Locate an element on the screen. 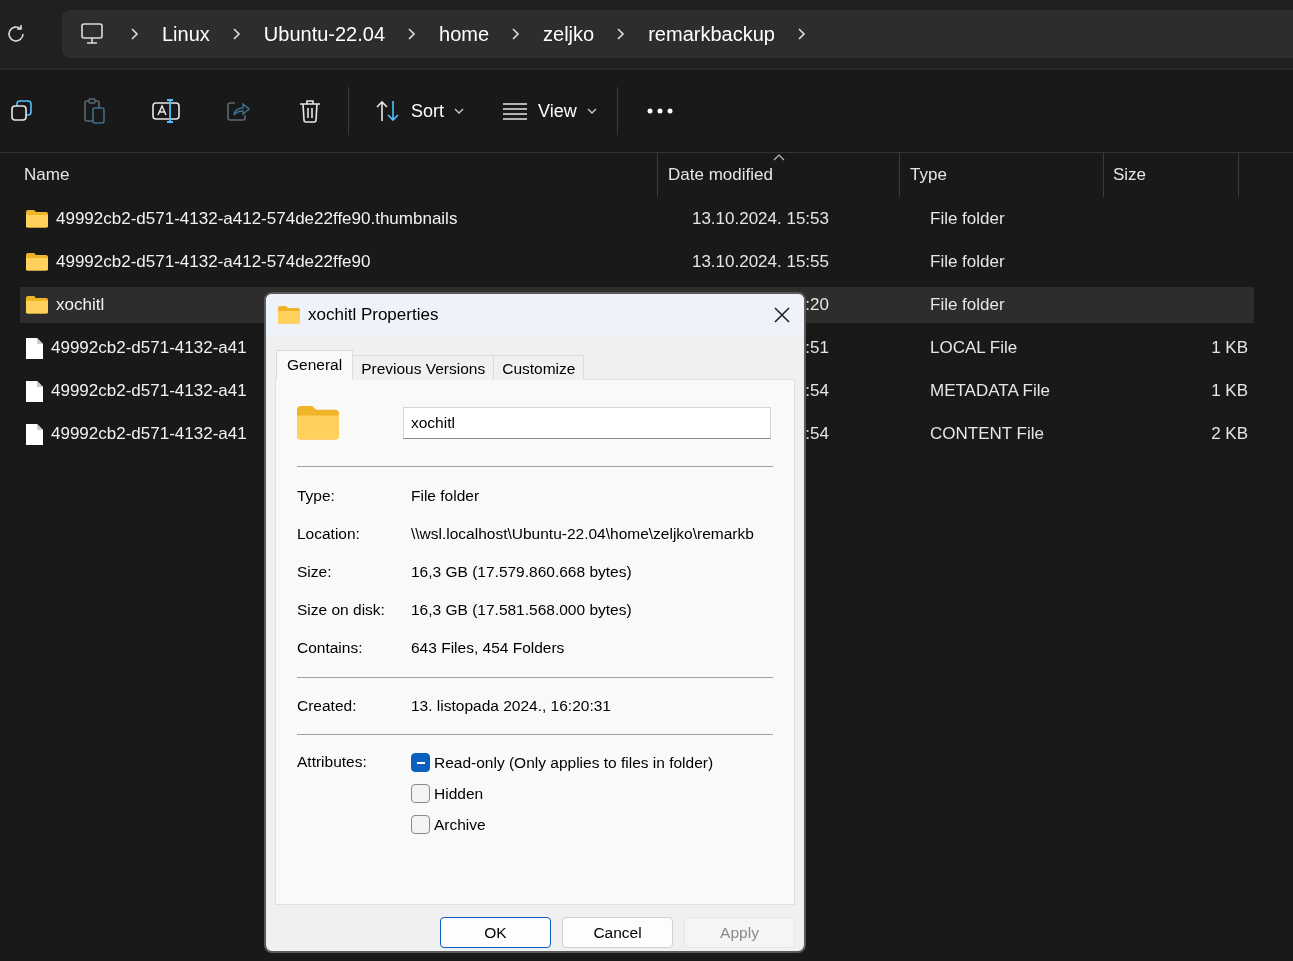 This screenshot has height=961, width=1293. clipboard-icon is located at coordinates (94, 111).